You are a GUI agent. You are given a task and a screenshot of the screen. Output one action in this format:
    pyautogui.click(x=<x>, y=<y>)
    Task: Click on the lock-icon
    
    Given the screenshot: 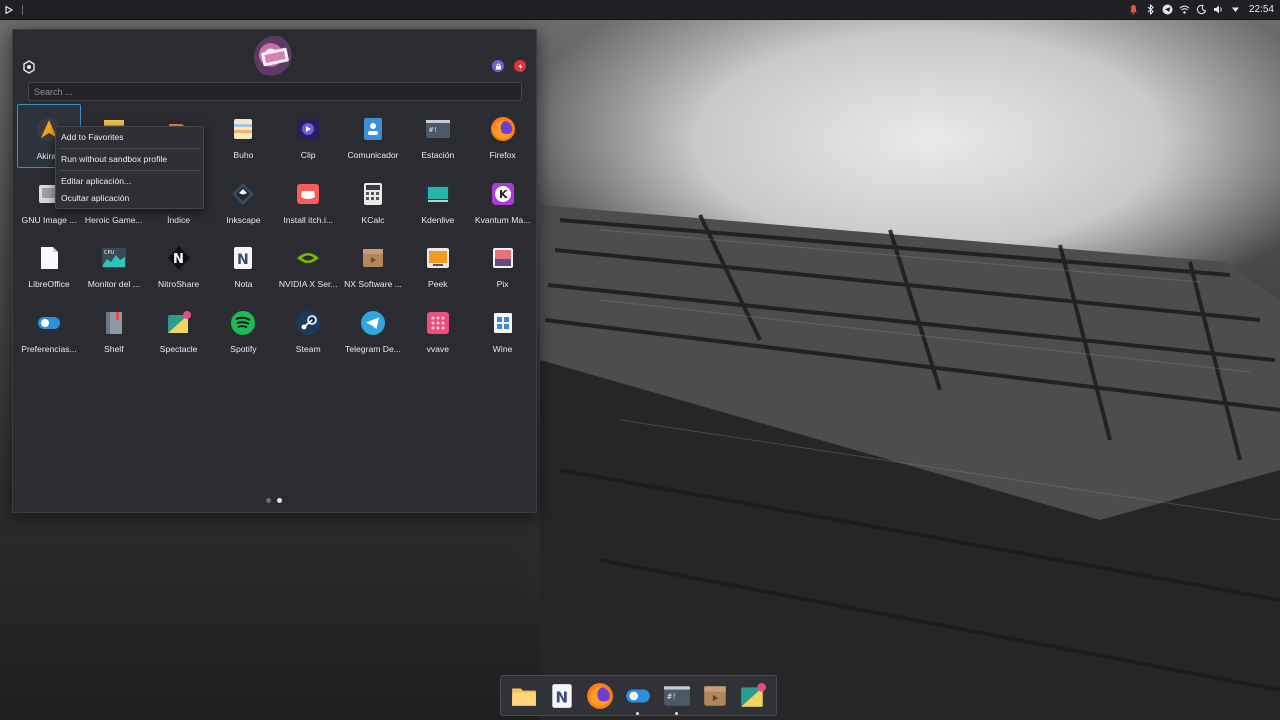 What is the action you would take?
    pyautogui.click(x=498, y=66)
    